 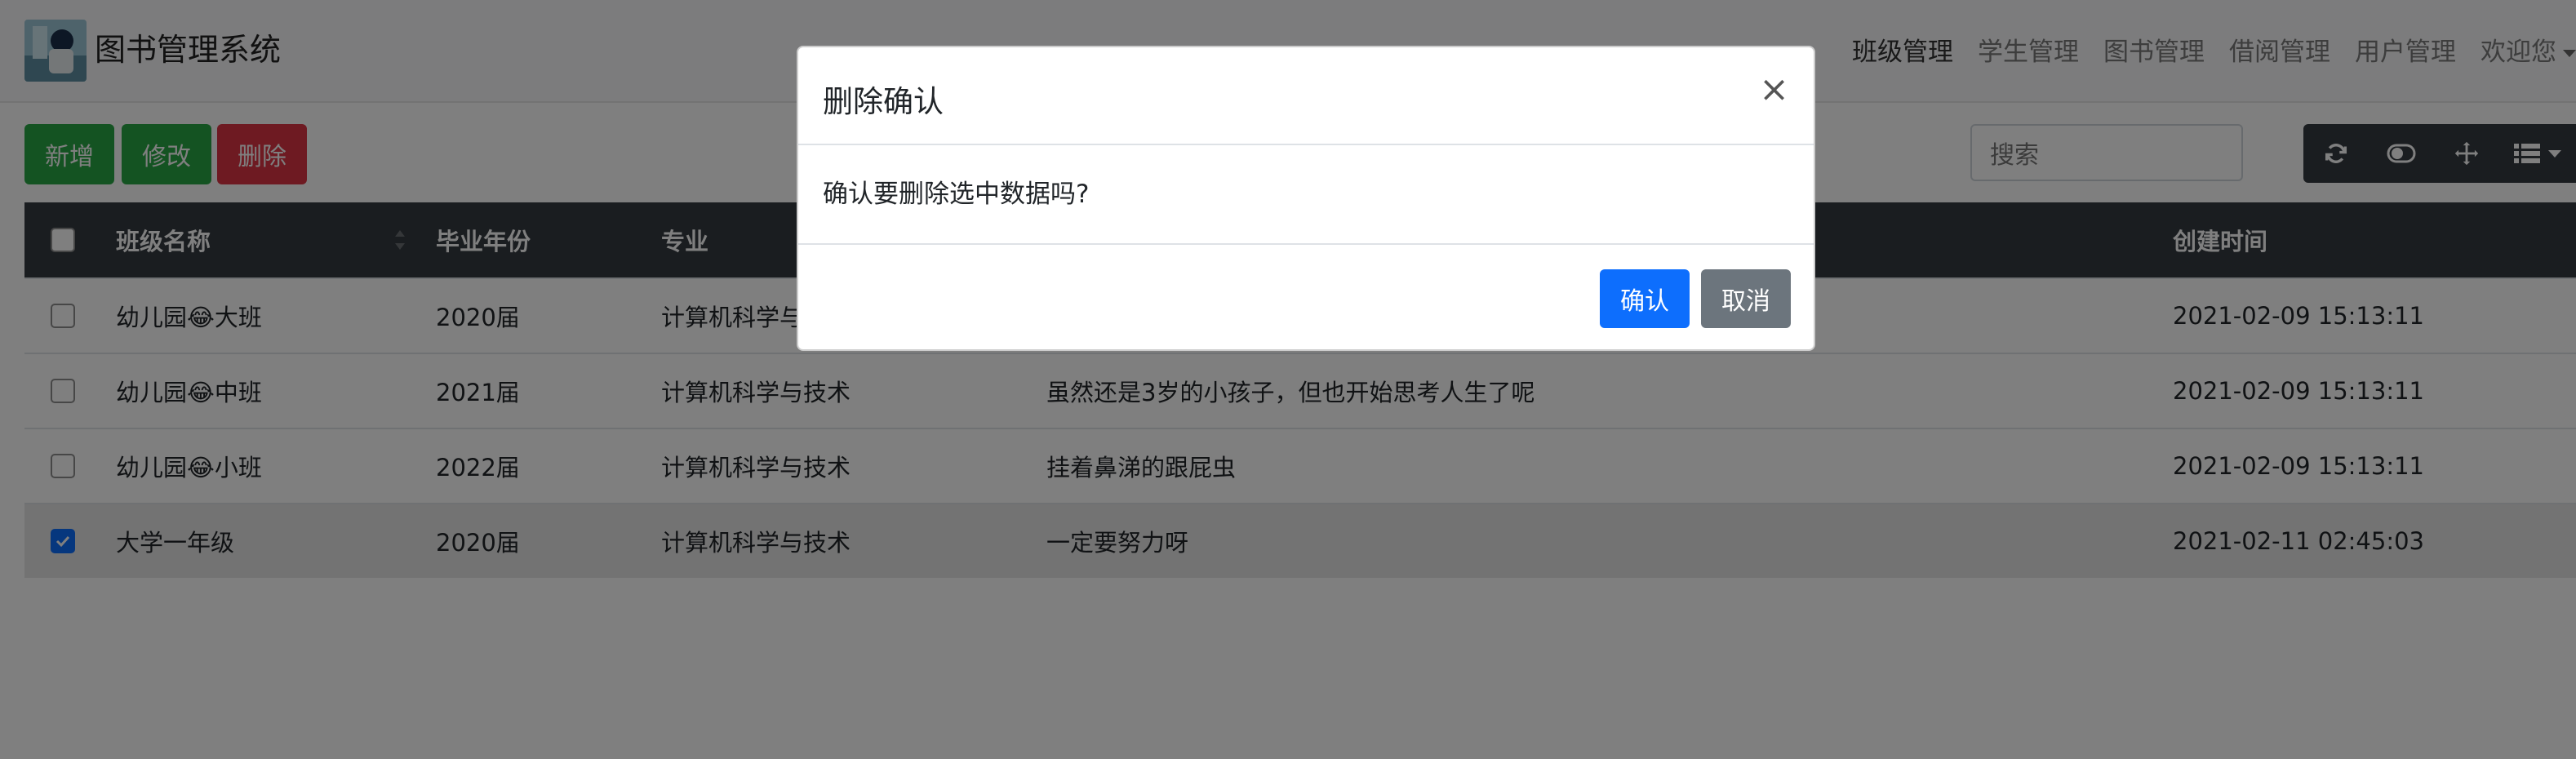 I want to click on modal-body: 确认要删除选中数据吗?, so click(x=1306, y=195).